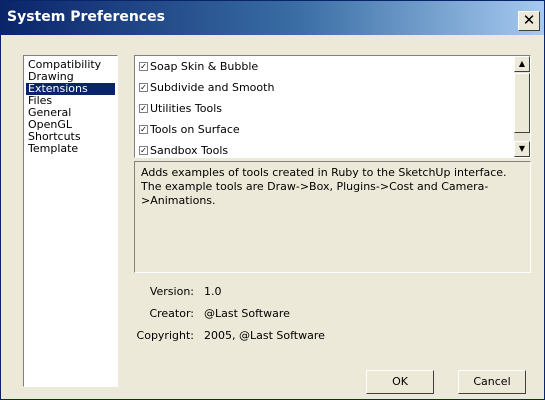 This screenshot has width=545, height=400. Describe the element at coordinates (332, 150) in the screenshot. I see `extension-item-sandbox-tools: ✓ Sandbox Tools` at that location.